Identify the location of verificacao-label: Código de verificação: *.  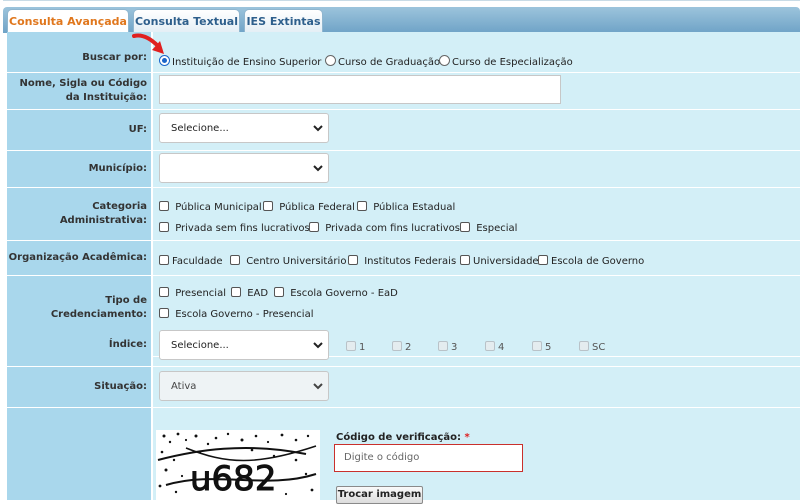
(403, 437).